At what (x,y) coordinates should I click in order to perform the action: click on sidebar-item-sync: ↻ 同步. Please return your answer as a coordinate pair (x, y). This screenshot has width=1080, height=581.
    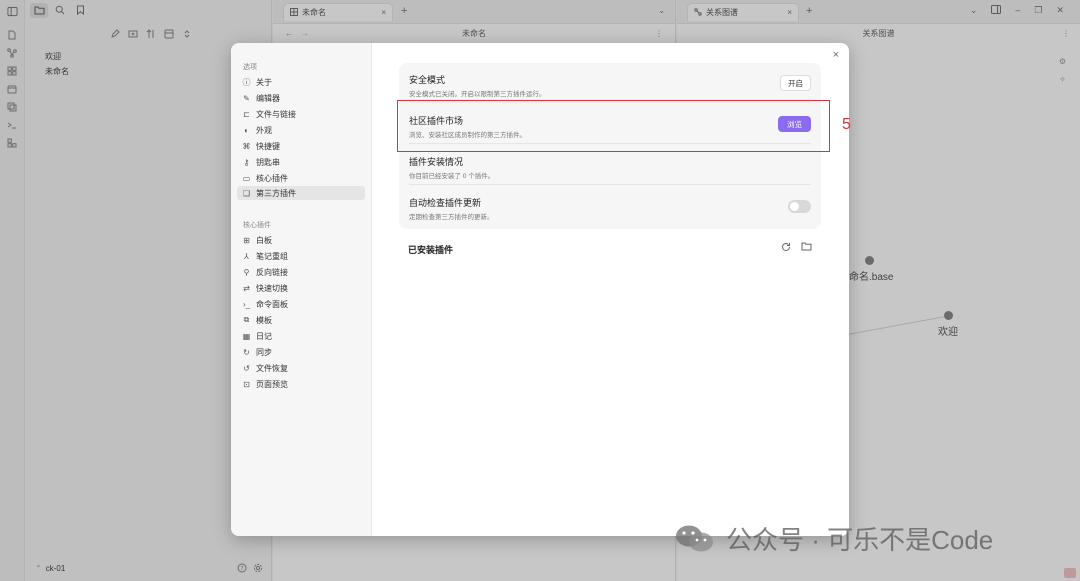
    Looking at the image, I should click on (301, 352).